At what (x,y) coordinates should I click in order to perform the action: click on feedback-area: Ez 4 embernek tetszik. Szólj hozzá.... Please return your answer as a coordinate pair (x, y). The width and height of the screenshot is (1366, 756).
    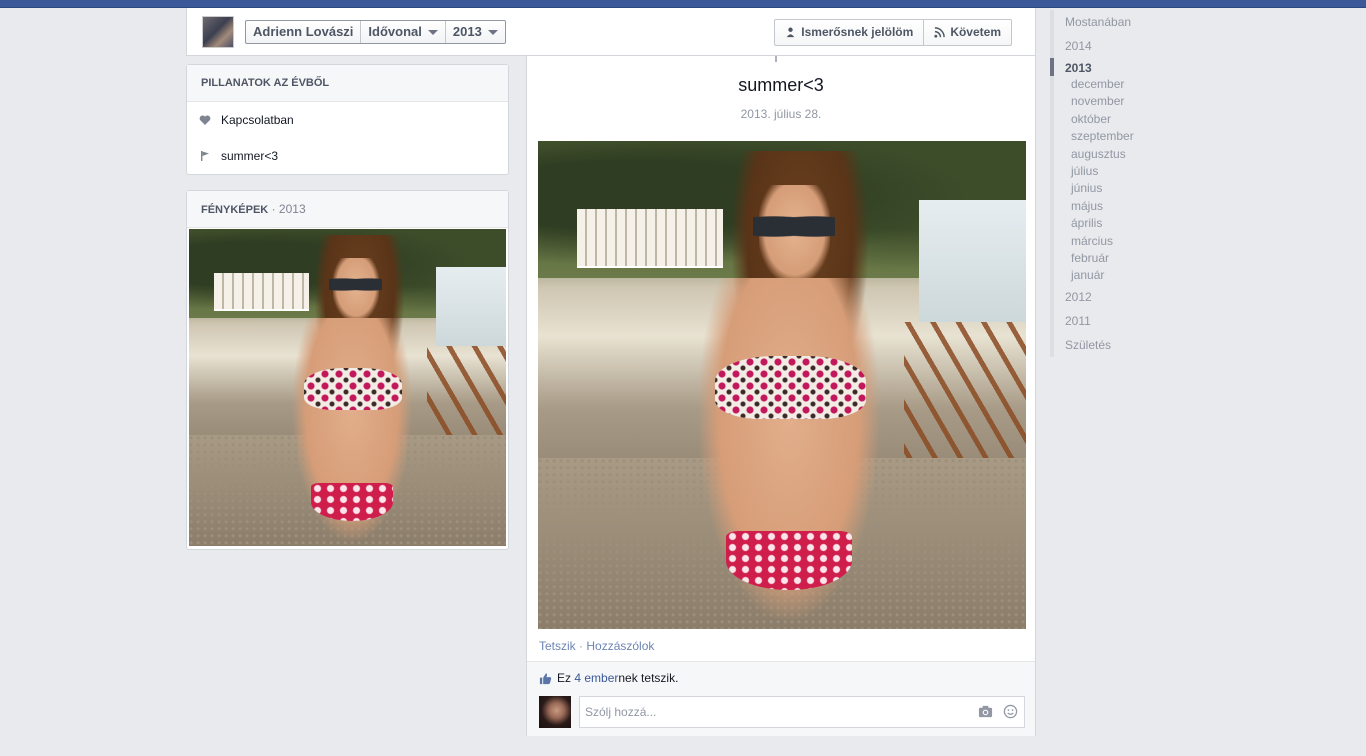
    Looking at the image, I should click on (781, 698).